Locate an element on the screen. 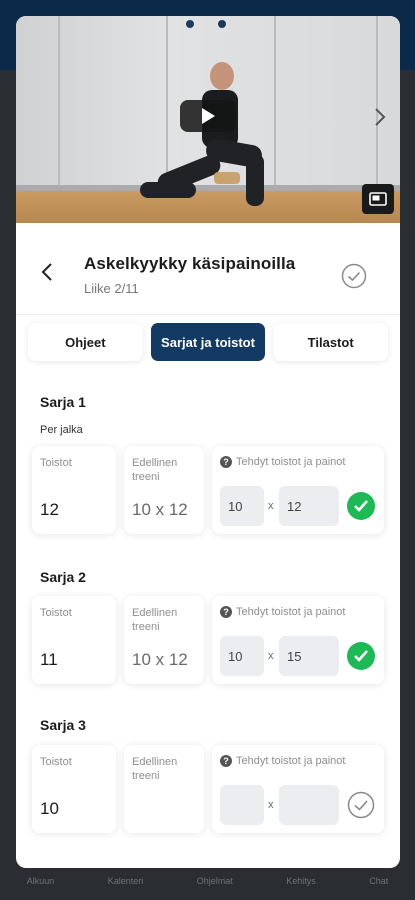 This screenshot has width=415, height=900. reps-card: Toistot 12 is located at coordinates (74, 490).